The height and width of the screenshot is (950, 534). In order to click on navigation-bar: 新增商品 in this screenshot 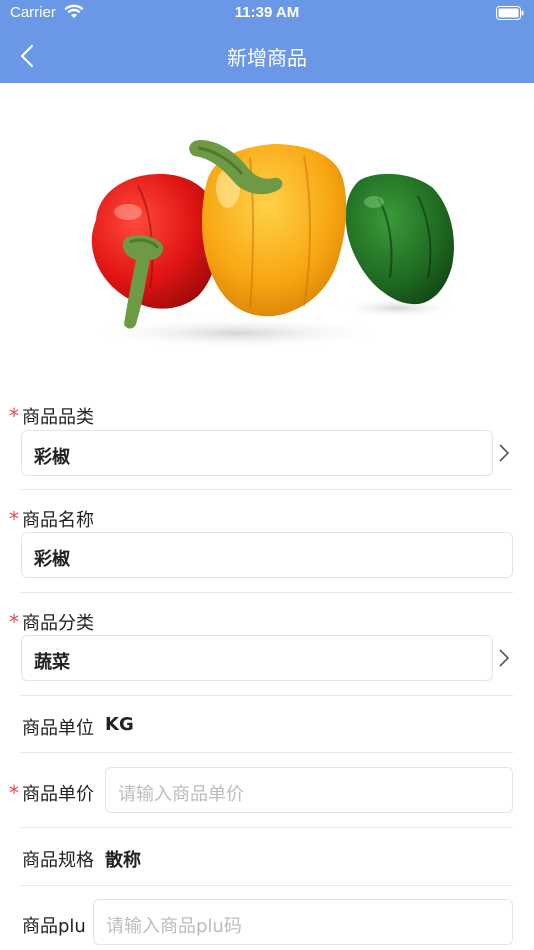, I will do `click(267, 55)`.